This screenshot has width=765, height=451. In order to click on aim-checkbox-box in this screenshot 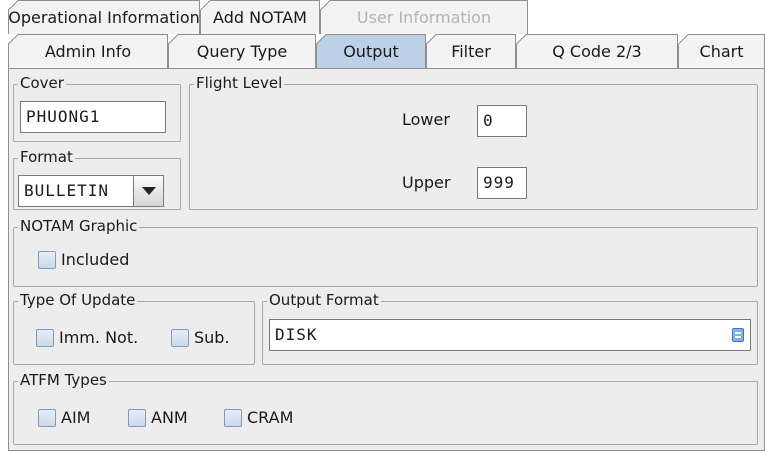, I will do `click(47, 417)`.